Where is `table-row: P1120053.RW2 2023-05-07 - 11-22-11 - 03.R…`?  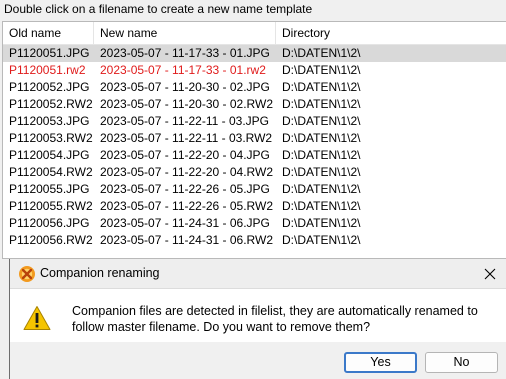
table-row: P1120053.RW2 2023-05-07 - 11-22-11 - 03.R… is located at coordinates (254, 138).